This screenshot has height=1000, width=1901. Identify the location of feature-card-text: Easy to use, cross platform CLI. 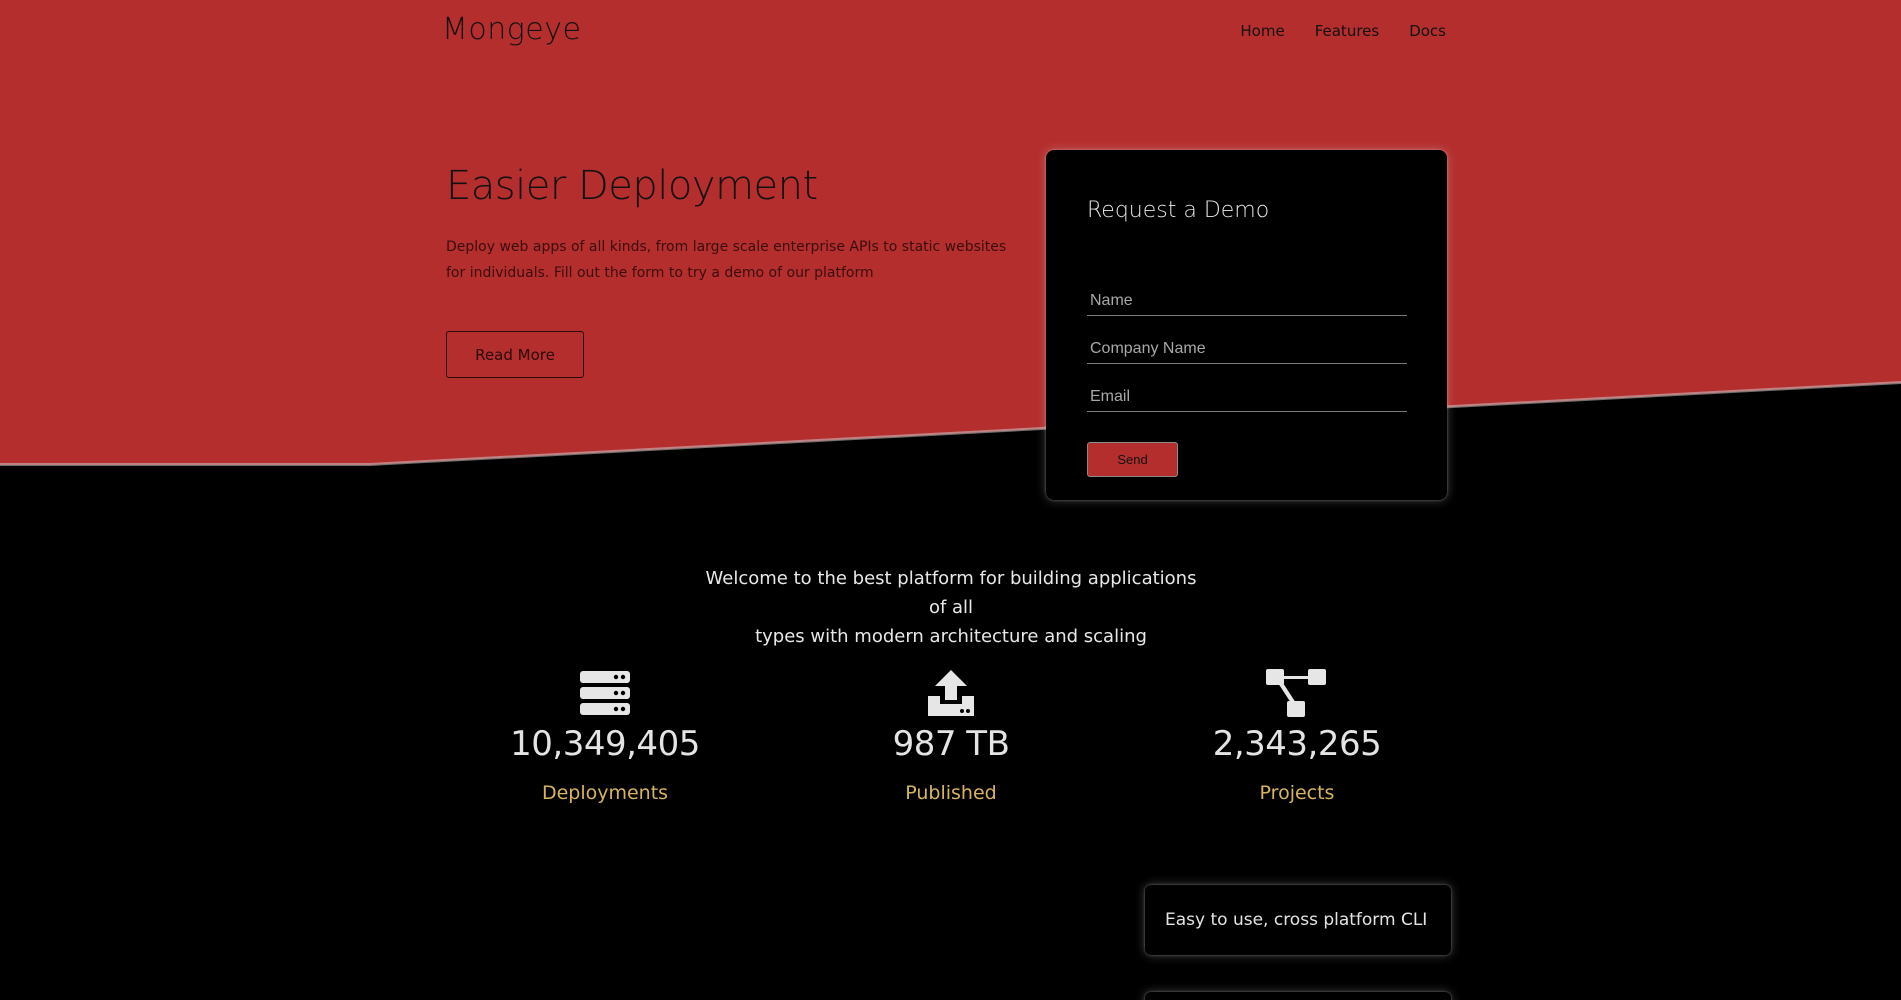
(1296, 920).